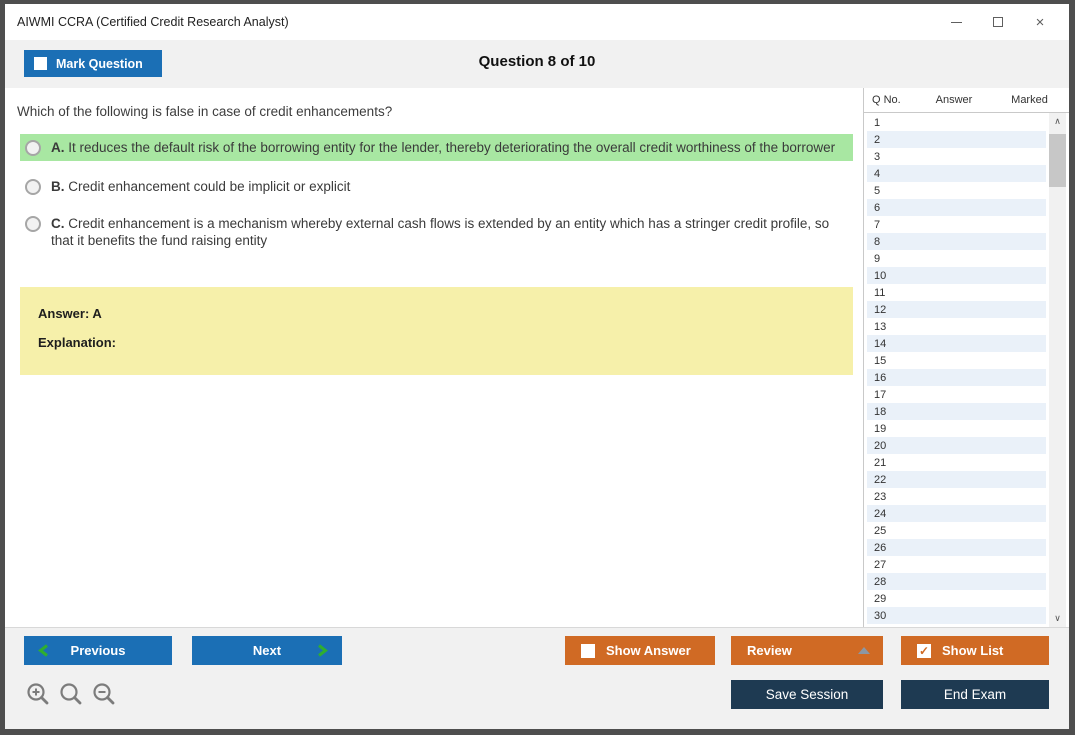  I want to click on end-exam-label: End Exam, so click(975, 694).